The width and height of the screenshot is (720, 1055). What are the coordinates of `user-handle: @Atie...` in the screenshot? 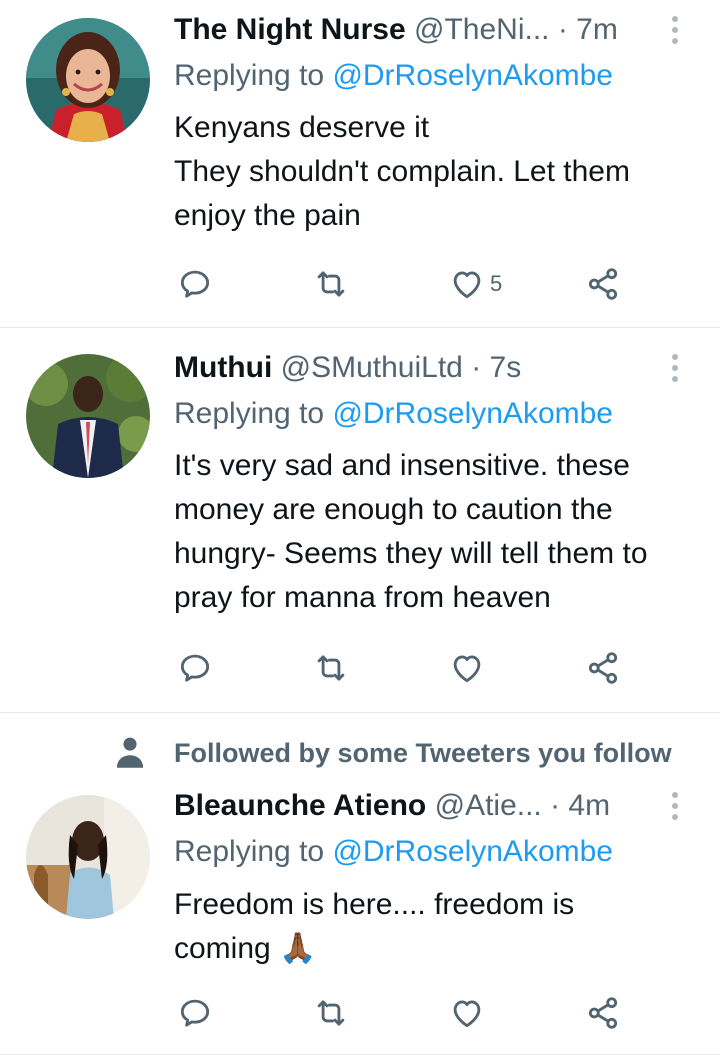 It's located at (488, 805).